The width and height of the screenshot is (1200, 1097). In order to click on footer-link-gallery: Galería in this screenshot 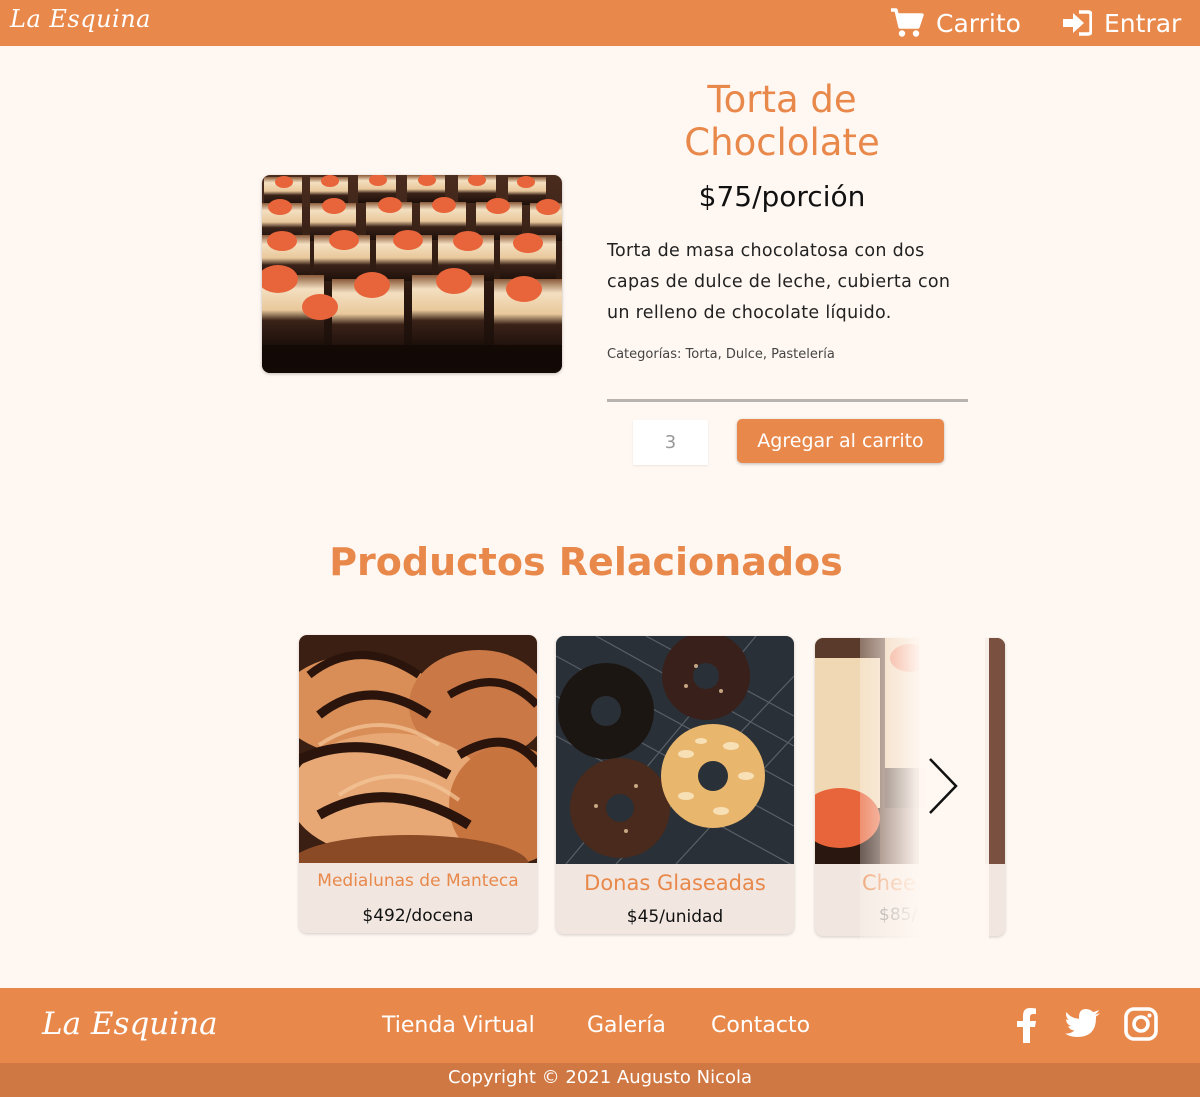, I will do `click(626, 1025)`.